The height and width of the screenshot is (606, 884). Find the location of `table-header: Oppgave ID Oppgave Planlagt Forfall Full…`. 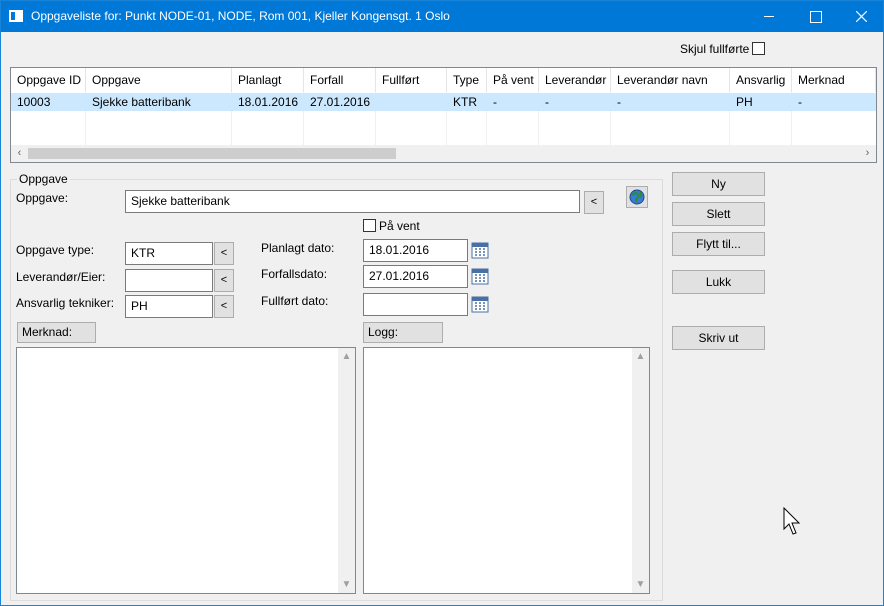

table-header: Oppgave ID Oppgave Planlagt Forfall Full… is located at coordinates (443, 80).